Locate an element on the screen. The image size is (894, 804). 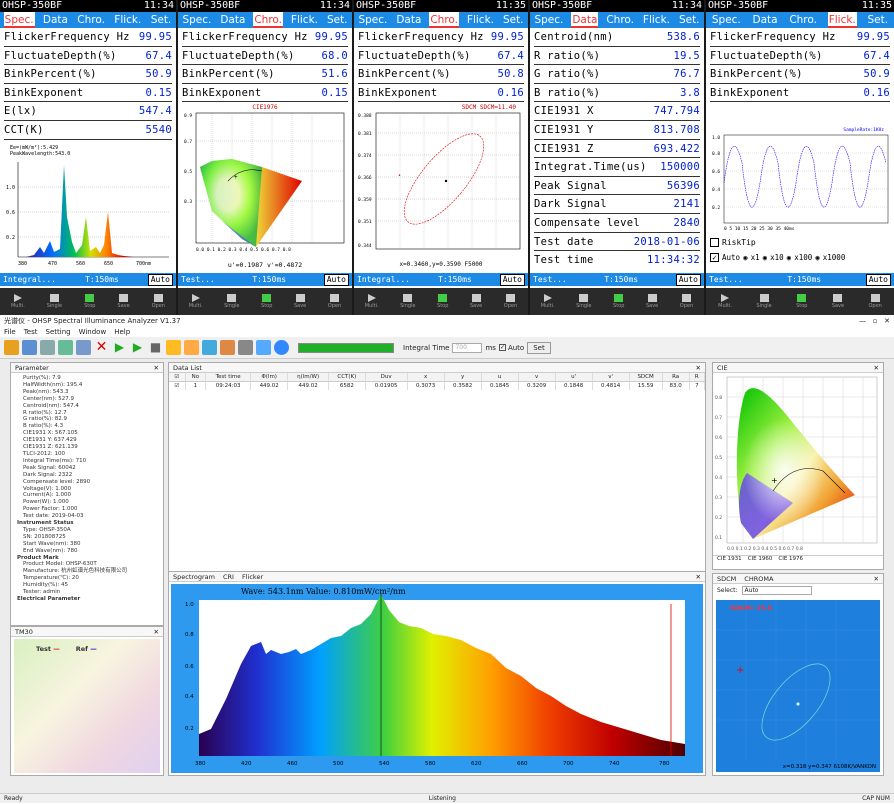
risk-tip-checkbox: RiskTip is located at coordinates (800, 242).